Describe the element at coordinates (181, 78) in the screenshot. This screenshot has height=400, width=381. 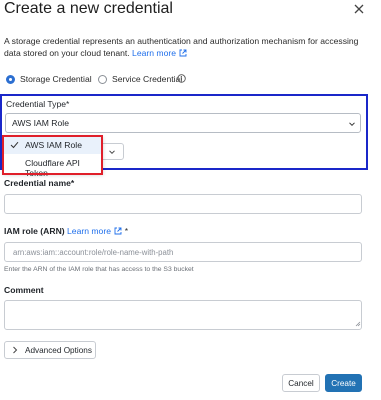
I see `info-icon` at that location.